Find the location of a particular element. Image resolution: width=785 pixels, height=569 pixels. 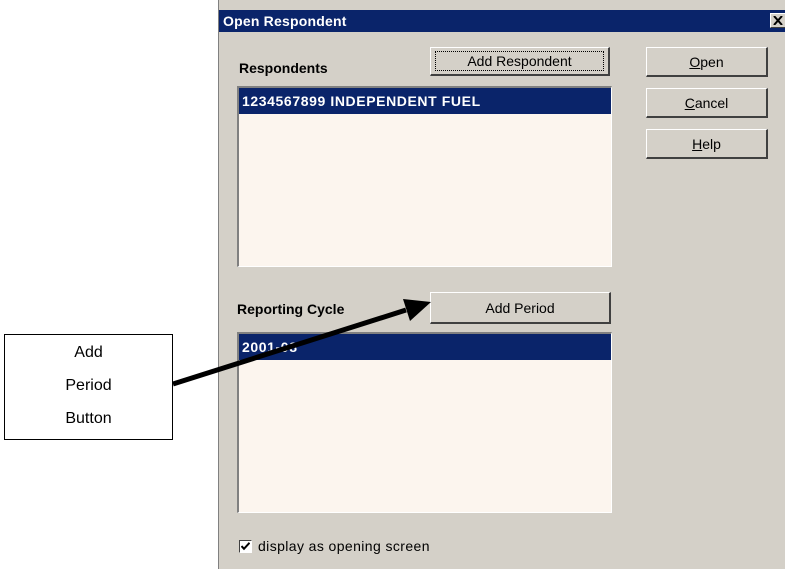

help-accel: H is located at coordinates (697, 143).